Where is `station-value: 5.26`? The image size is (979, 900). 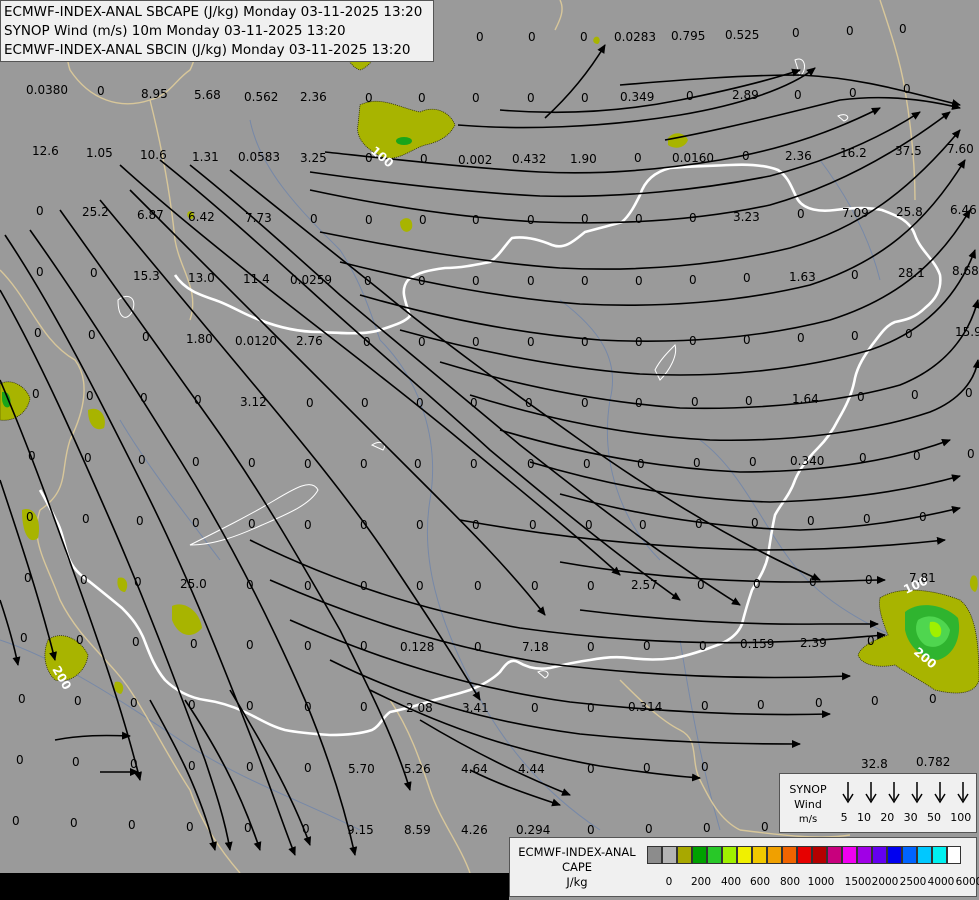 station-value: 5.26 is located at coordinates (417, 769).